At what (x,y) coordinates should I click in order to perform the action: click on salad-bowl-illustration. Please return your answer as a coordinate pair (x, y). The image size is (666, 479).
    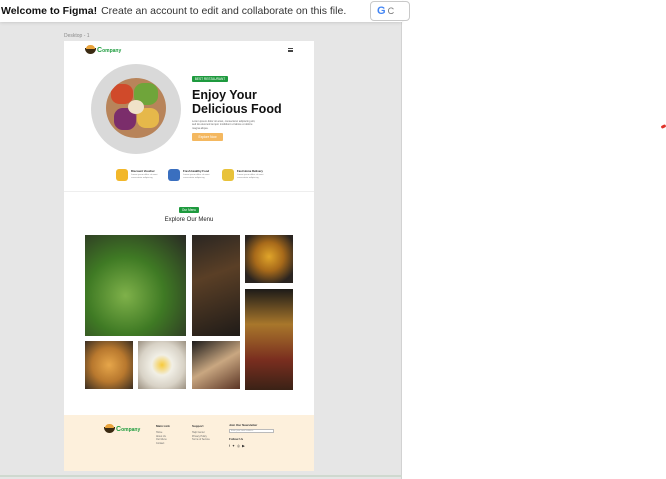
    Looking at the image, I should click on (136, 108).